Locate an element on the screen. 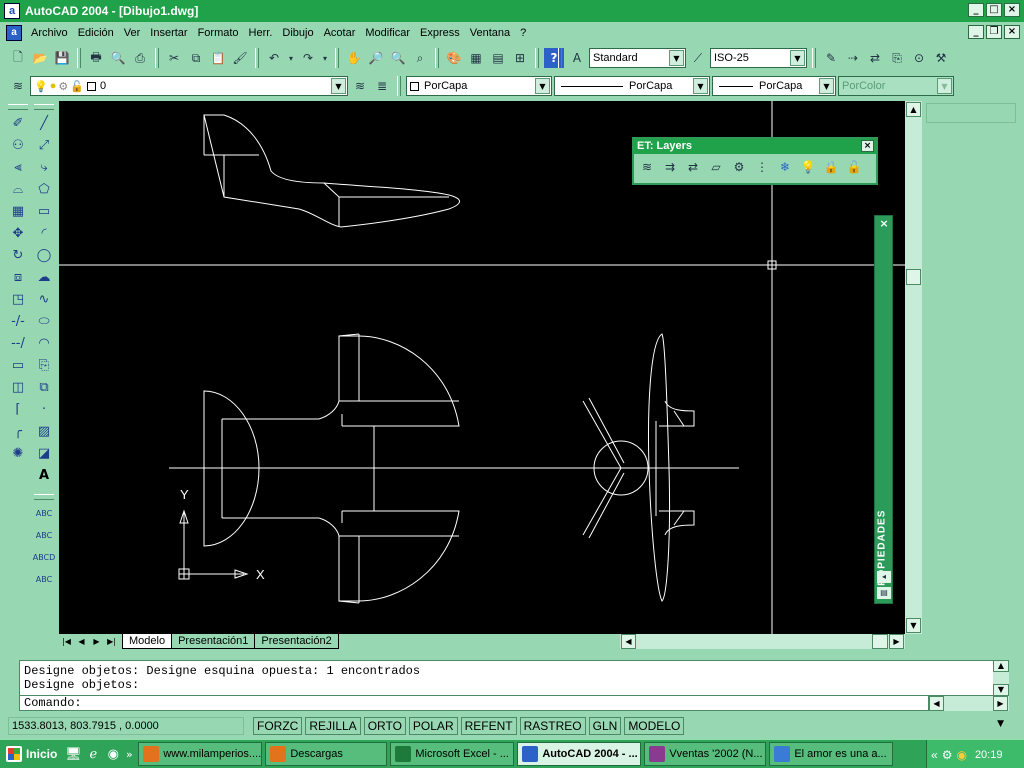  extend-icon: --/ is located at coordinates (18, 343).